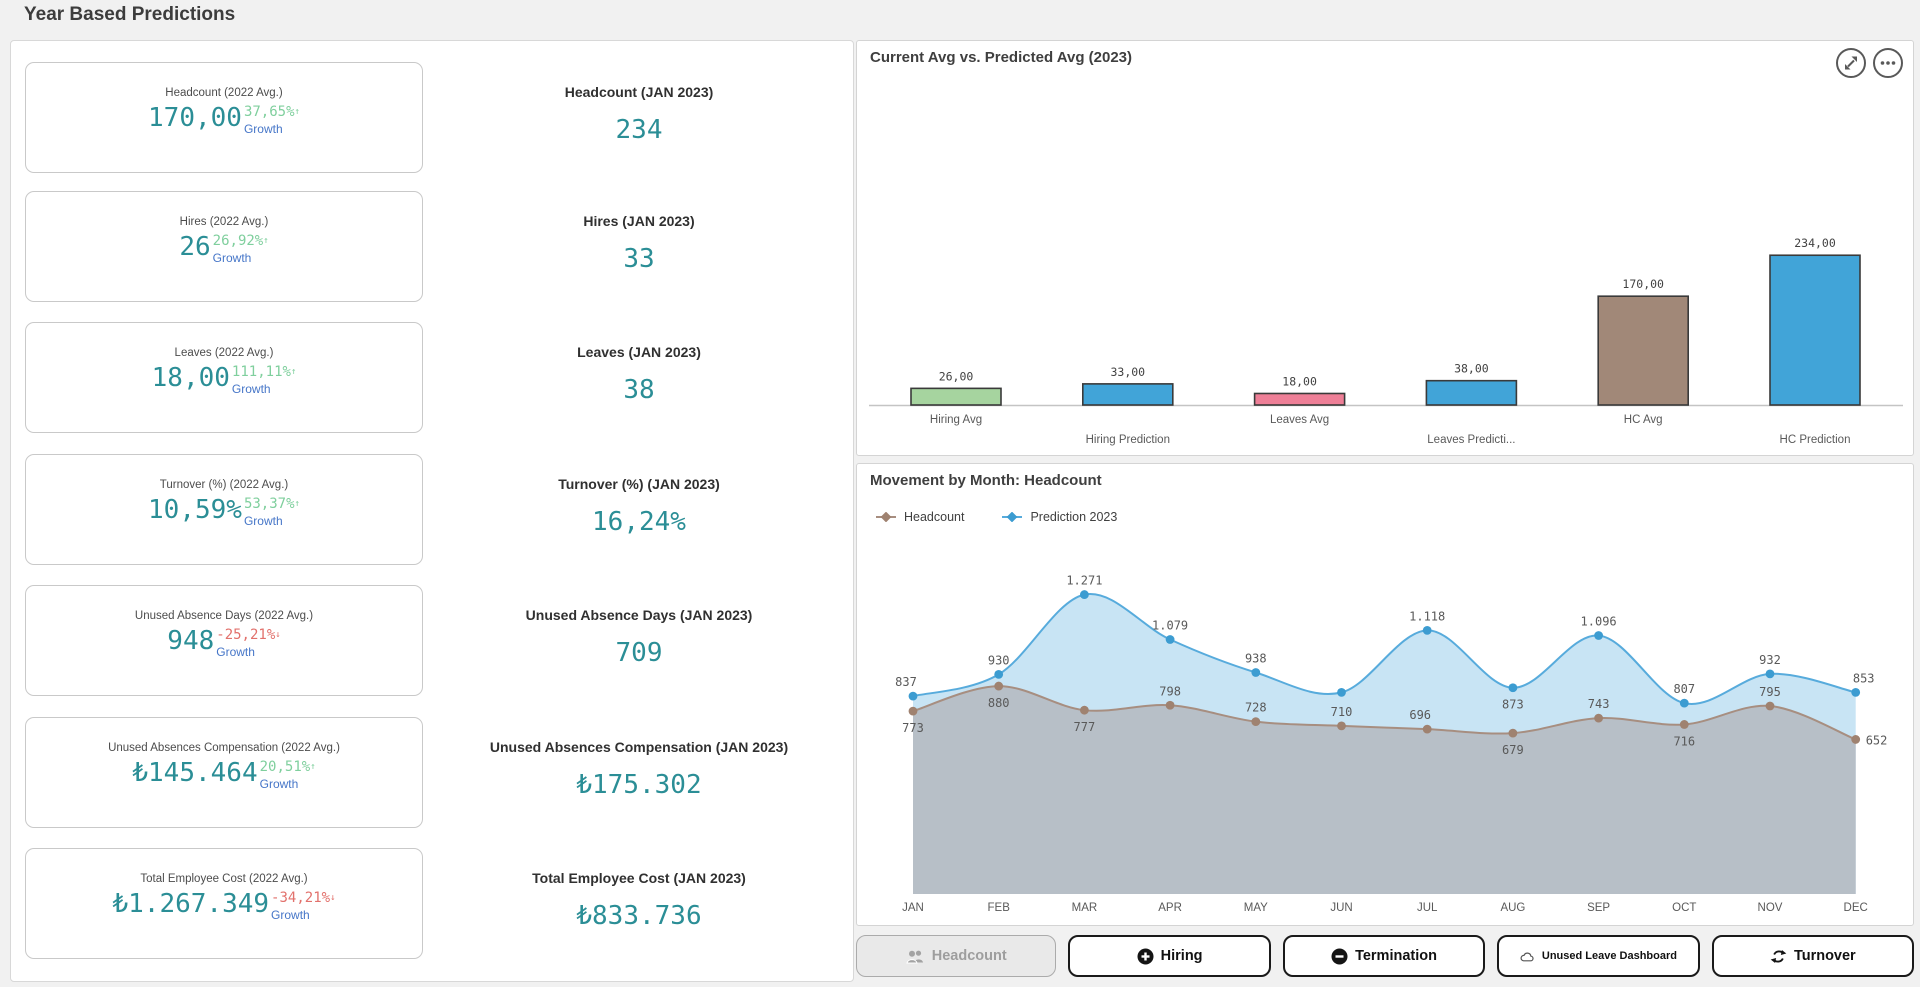  What do you see at coordinates (287, 767) in the screenshot?
I see `kpi-growth-pct: 20,51%↑` at bounding box center [287, 767].